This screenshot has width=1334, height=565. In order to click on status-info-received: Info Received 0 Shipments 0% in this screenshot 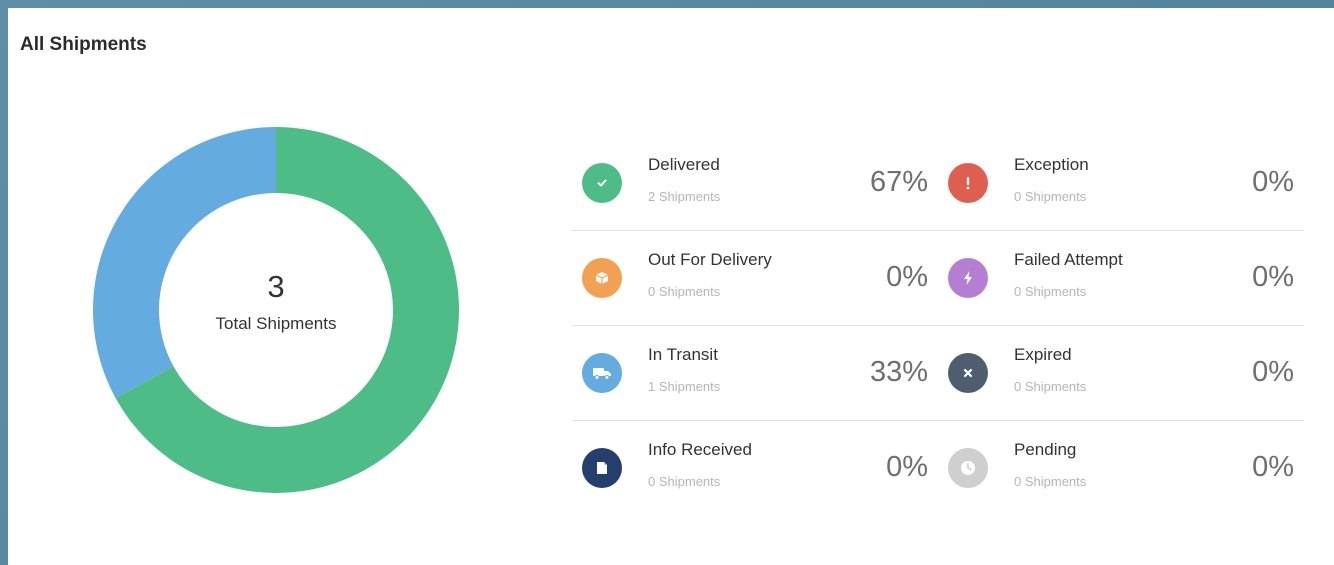, I will do `click(755, 468)`.